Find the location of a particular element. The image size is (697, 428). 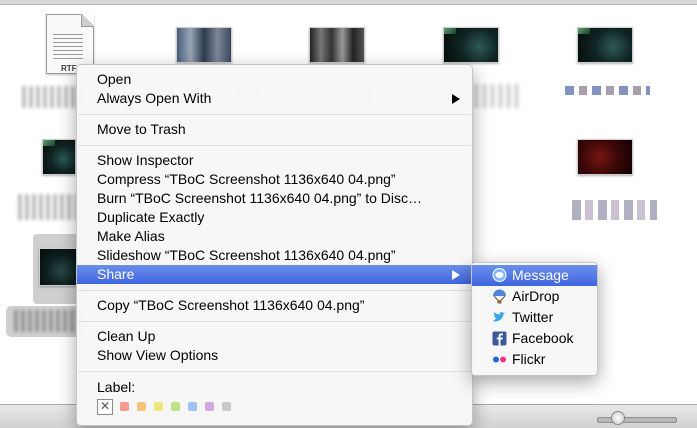

selected-file-name-label is located at coordinates (44, 321).